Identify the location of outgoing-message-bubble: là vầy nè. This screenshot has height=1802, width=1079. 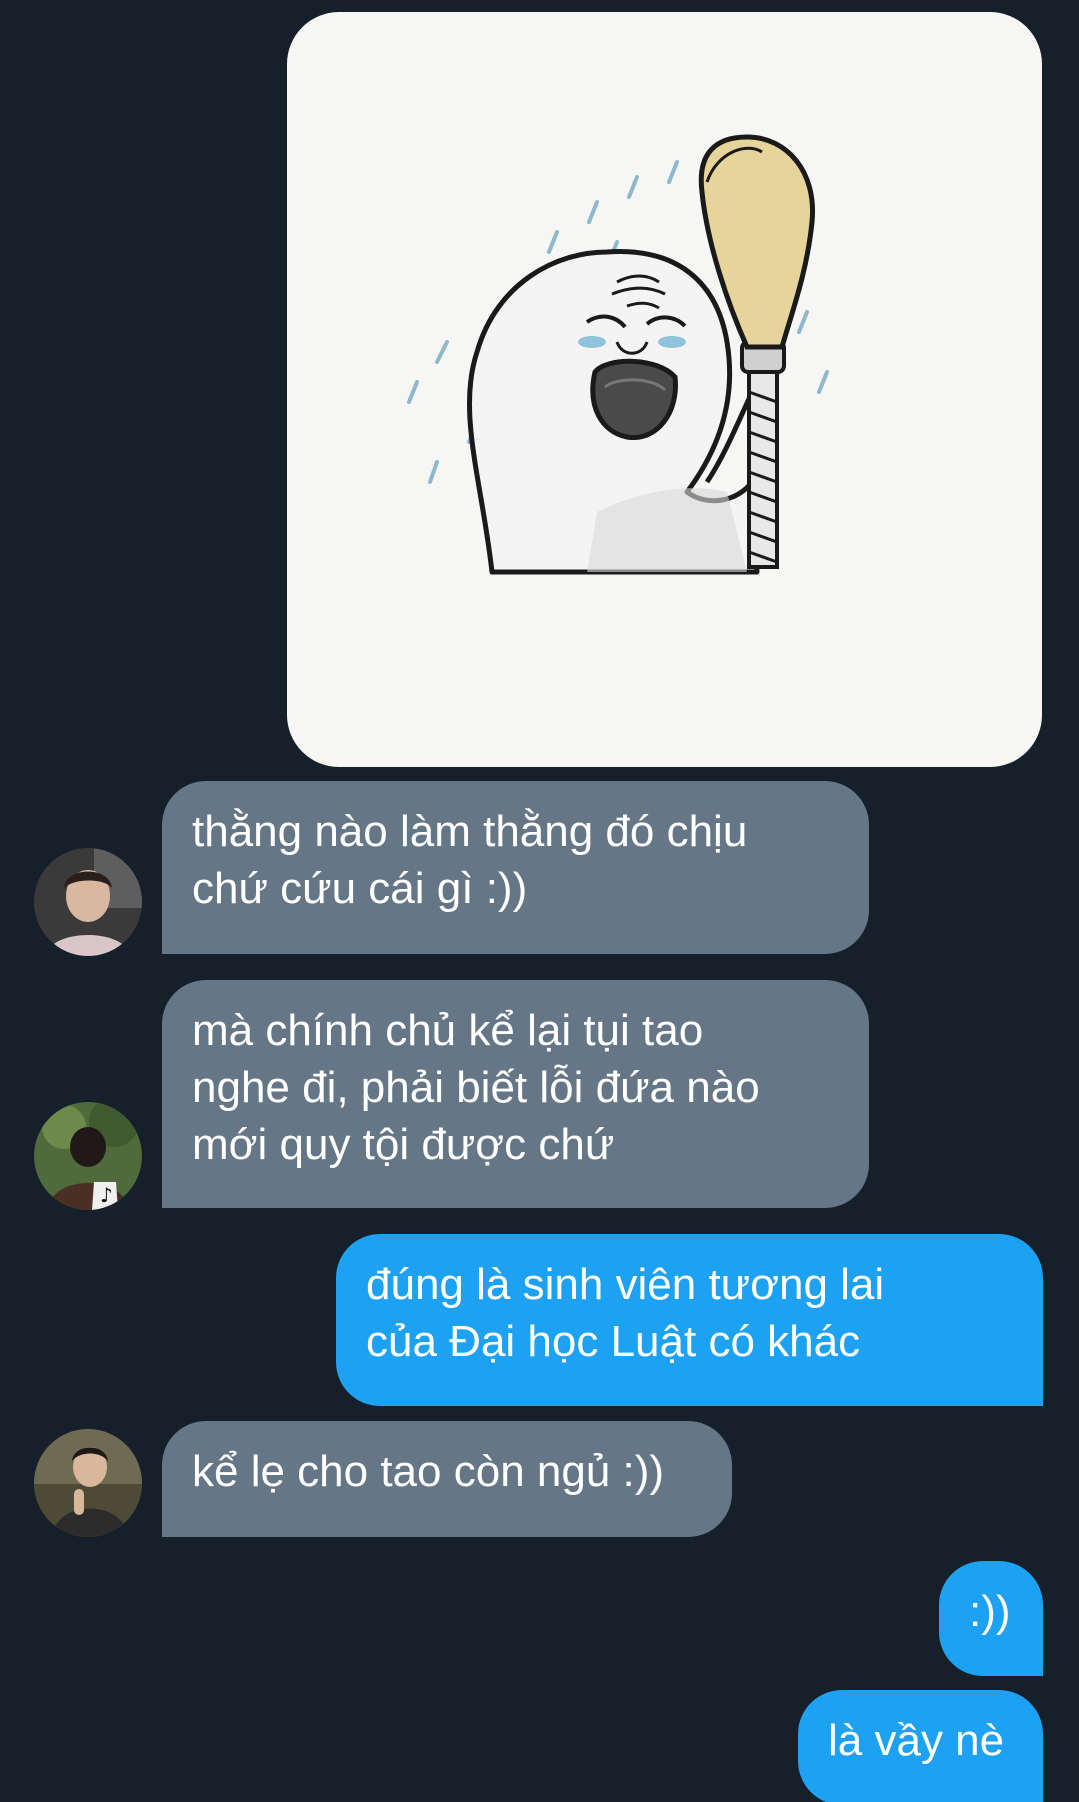
(920, 1746).